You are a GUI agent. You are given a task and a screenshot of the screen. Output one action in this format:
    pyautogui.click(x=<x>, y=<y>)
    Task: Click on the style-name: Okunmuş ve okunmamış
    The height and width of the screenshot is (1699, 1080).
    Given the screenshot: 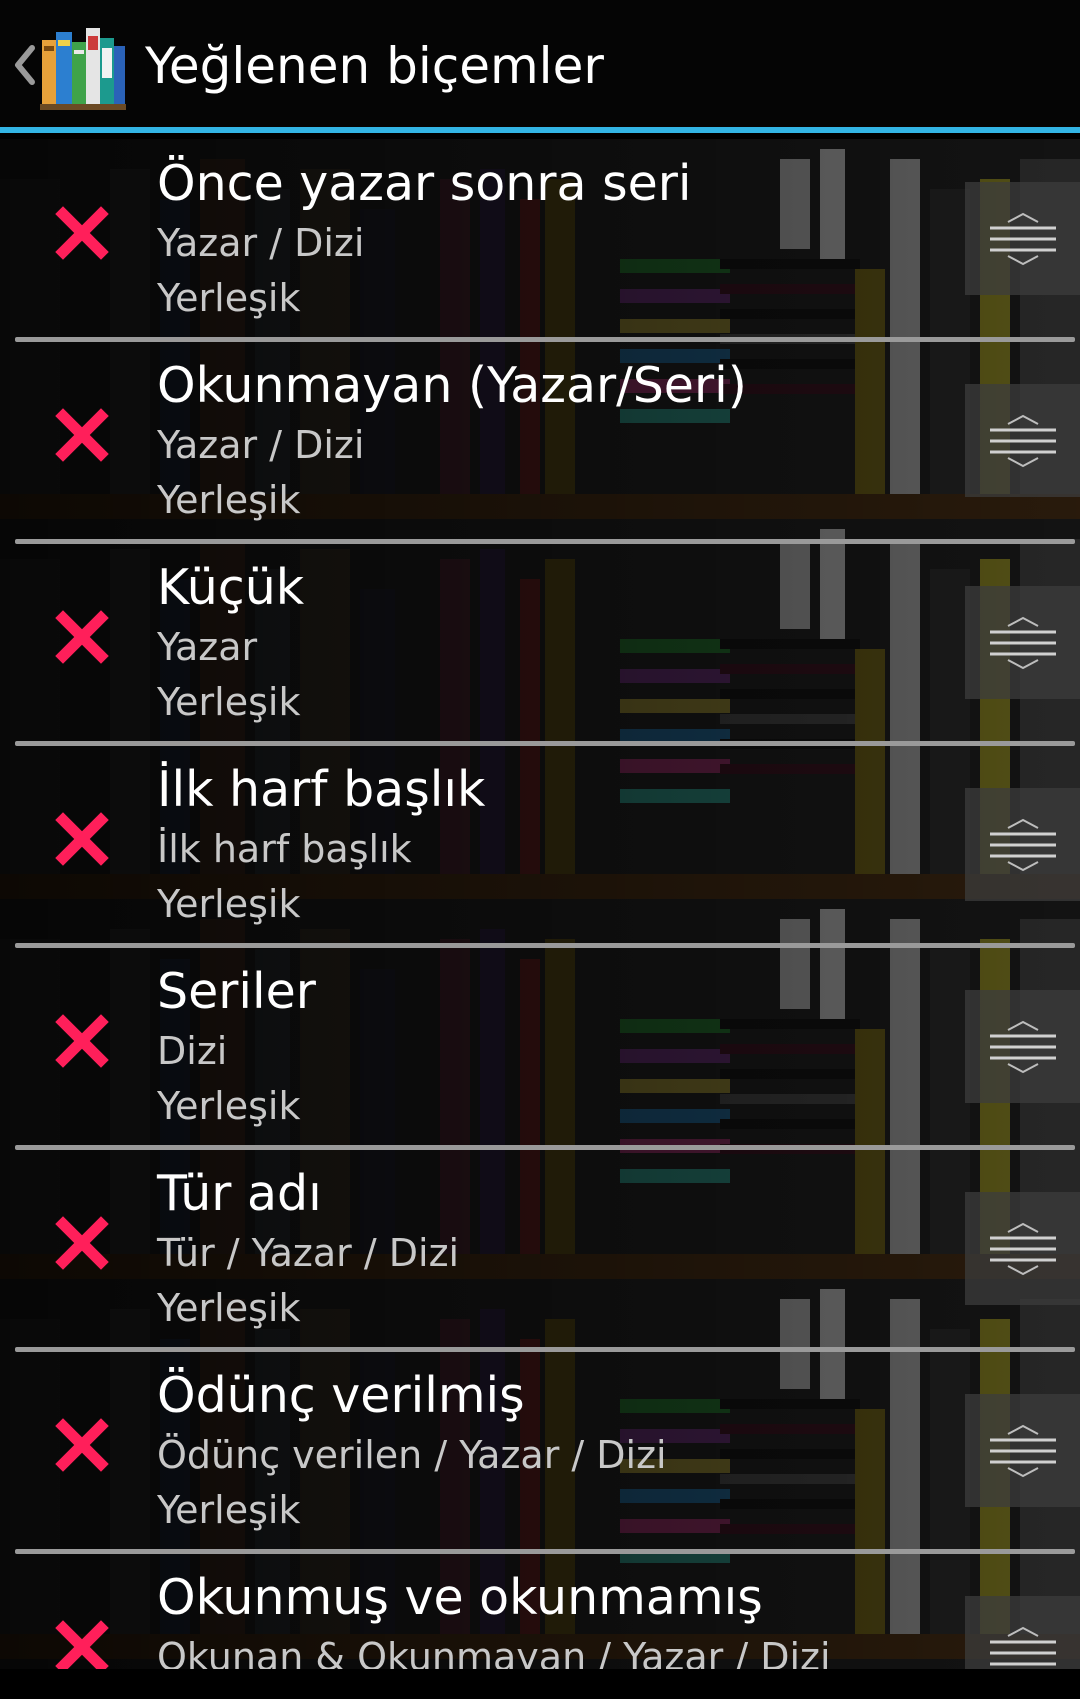 What is the action you would take?
    pyautogui.click(x=460, y=1597)
    